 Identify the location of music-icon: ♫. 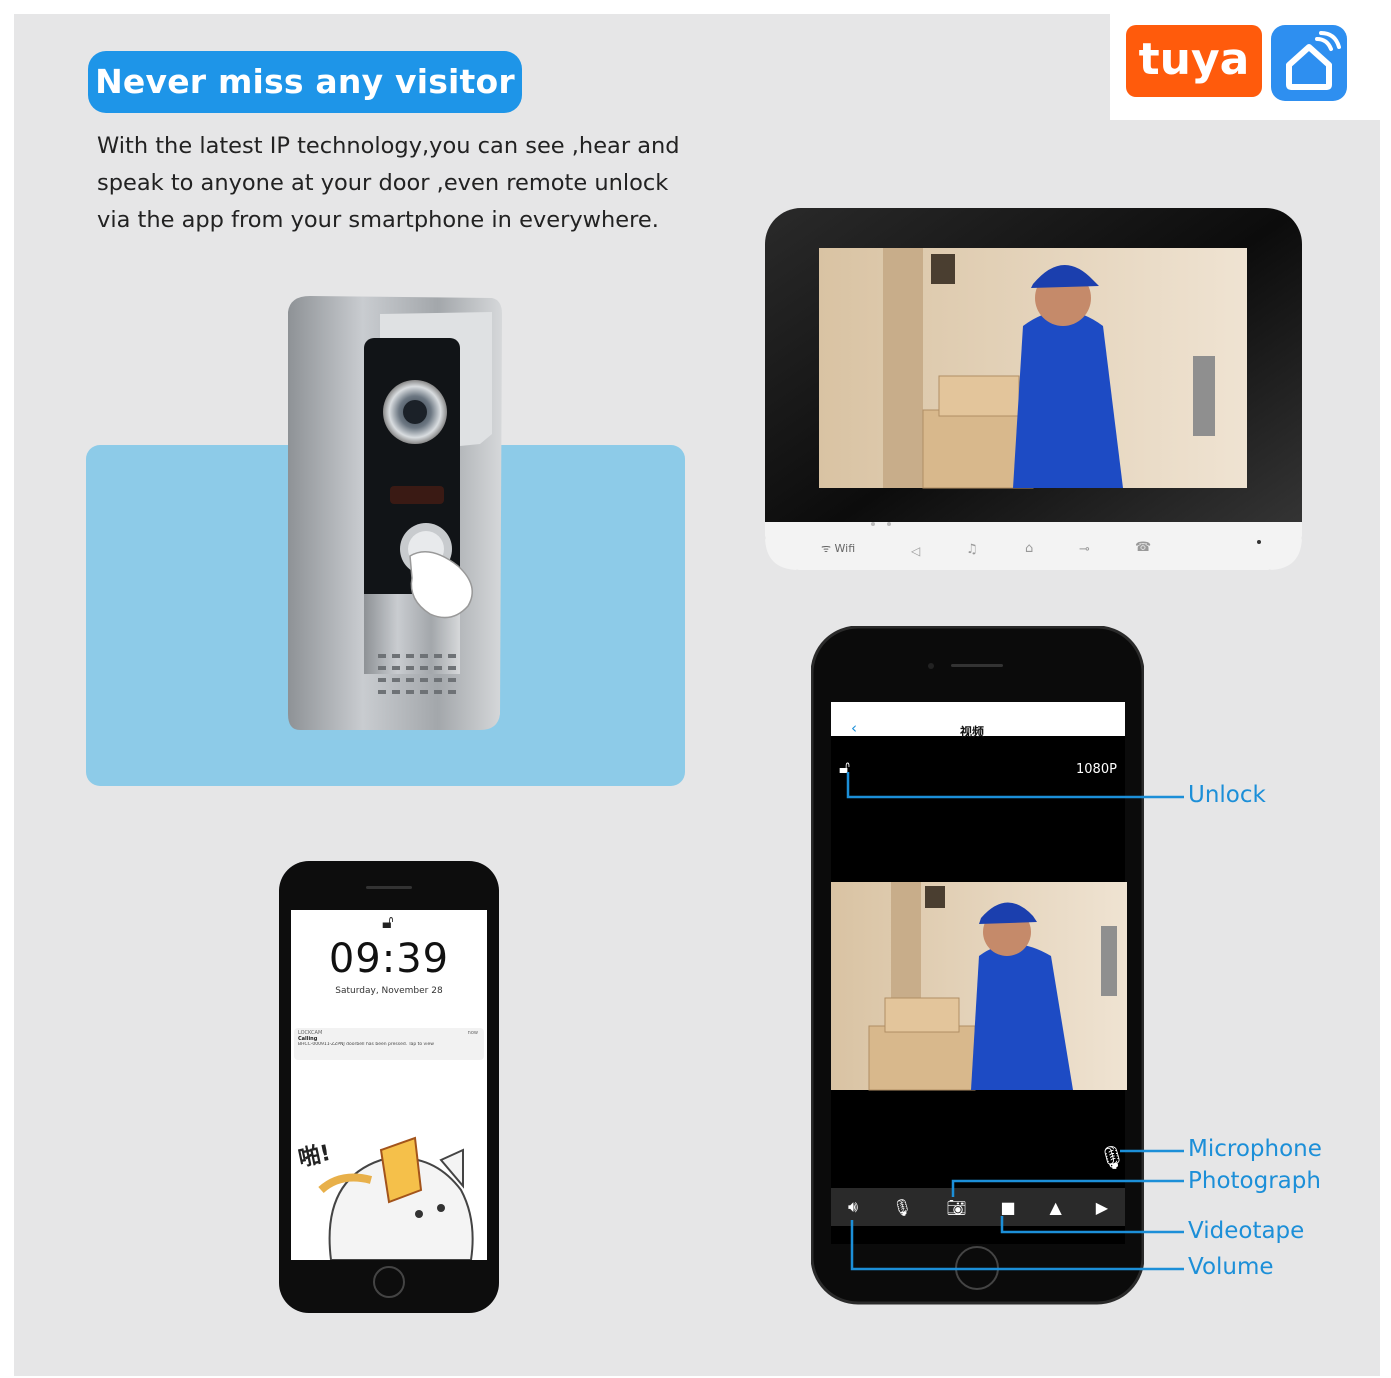
(972, 549).